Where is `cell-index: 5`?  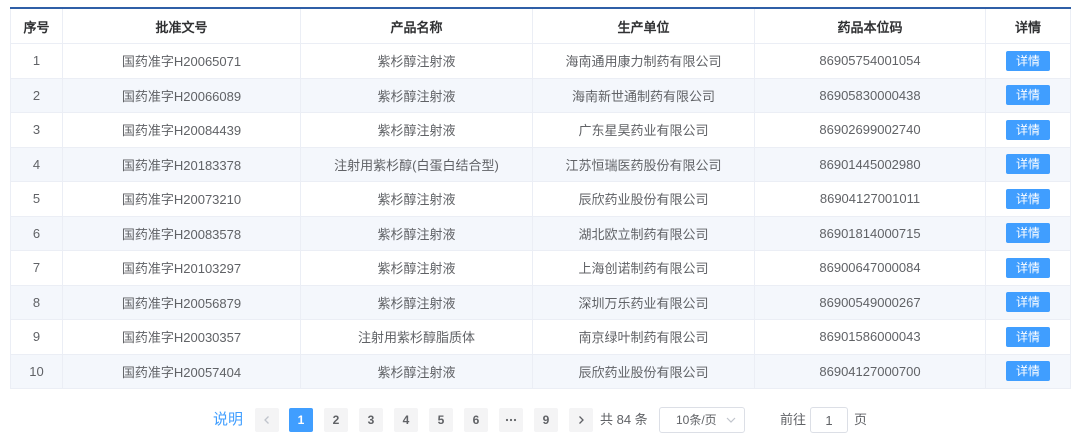
cell-index: 5 is located at coordinates (36, 199).